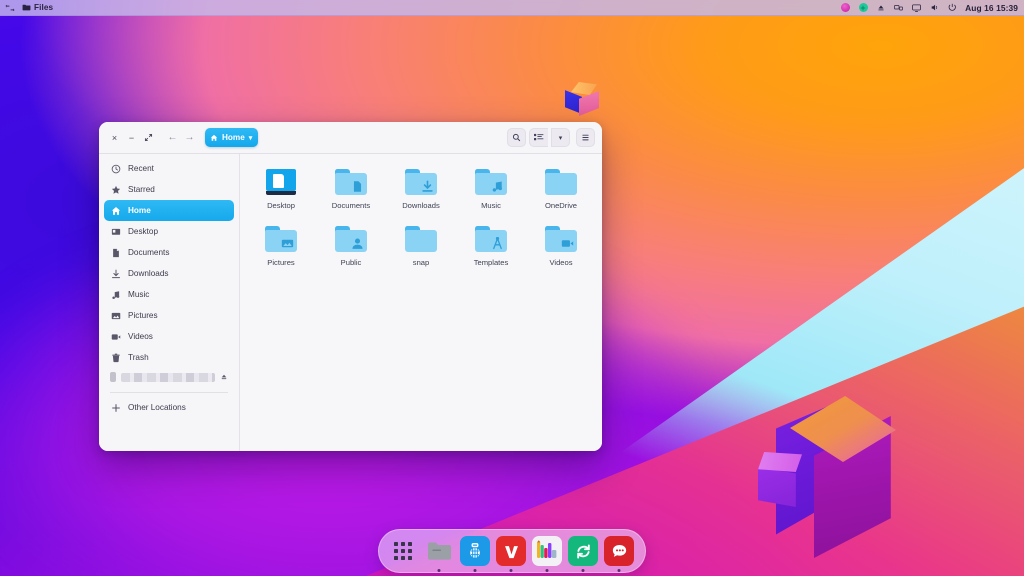 The image size is (1024, 576). What do you see at coordinates (561, 245) in the screenshot?
I see `file-item-videos: Videos` at bounding box center [561, 245].